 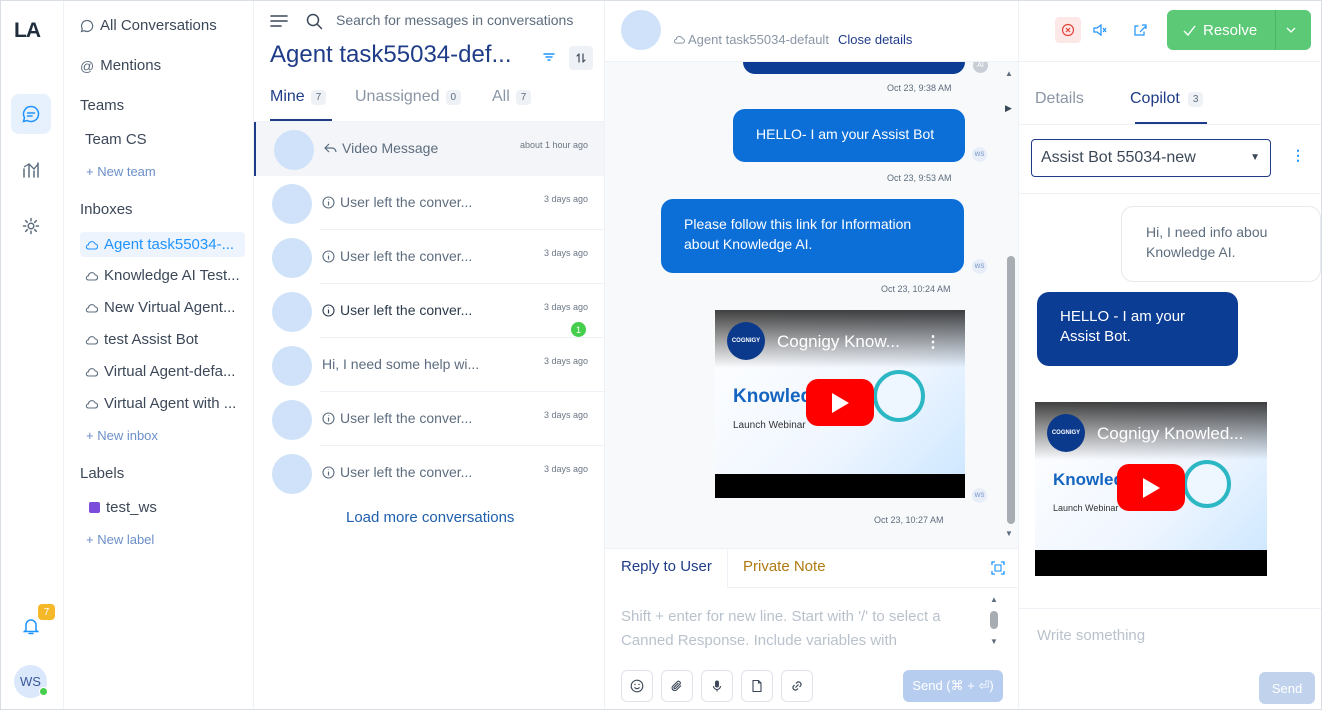 What do you see at coordinates (512, 97) in the screenshot?
I see `tab-all: All 7` at bounding box center [512, 97].